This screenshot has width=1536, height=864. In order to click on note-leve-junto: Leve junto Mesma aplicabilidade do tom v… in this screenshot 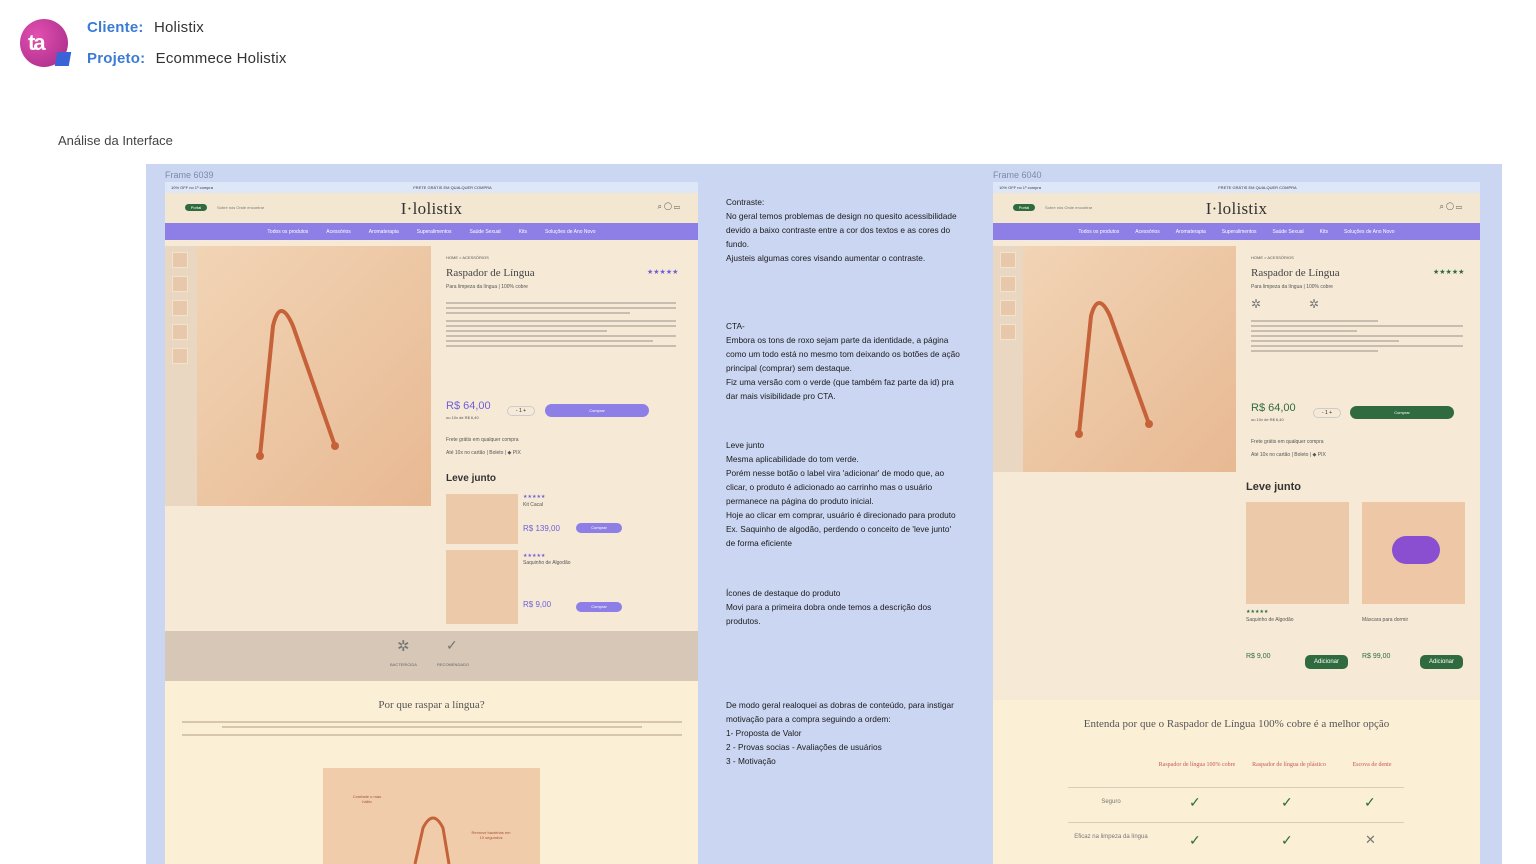, I will do `click(841, 494)`.